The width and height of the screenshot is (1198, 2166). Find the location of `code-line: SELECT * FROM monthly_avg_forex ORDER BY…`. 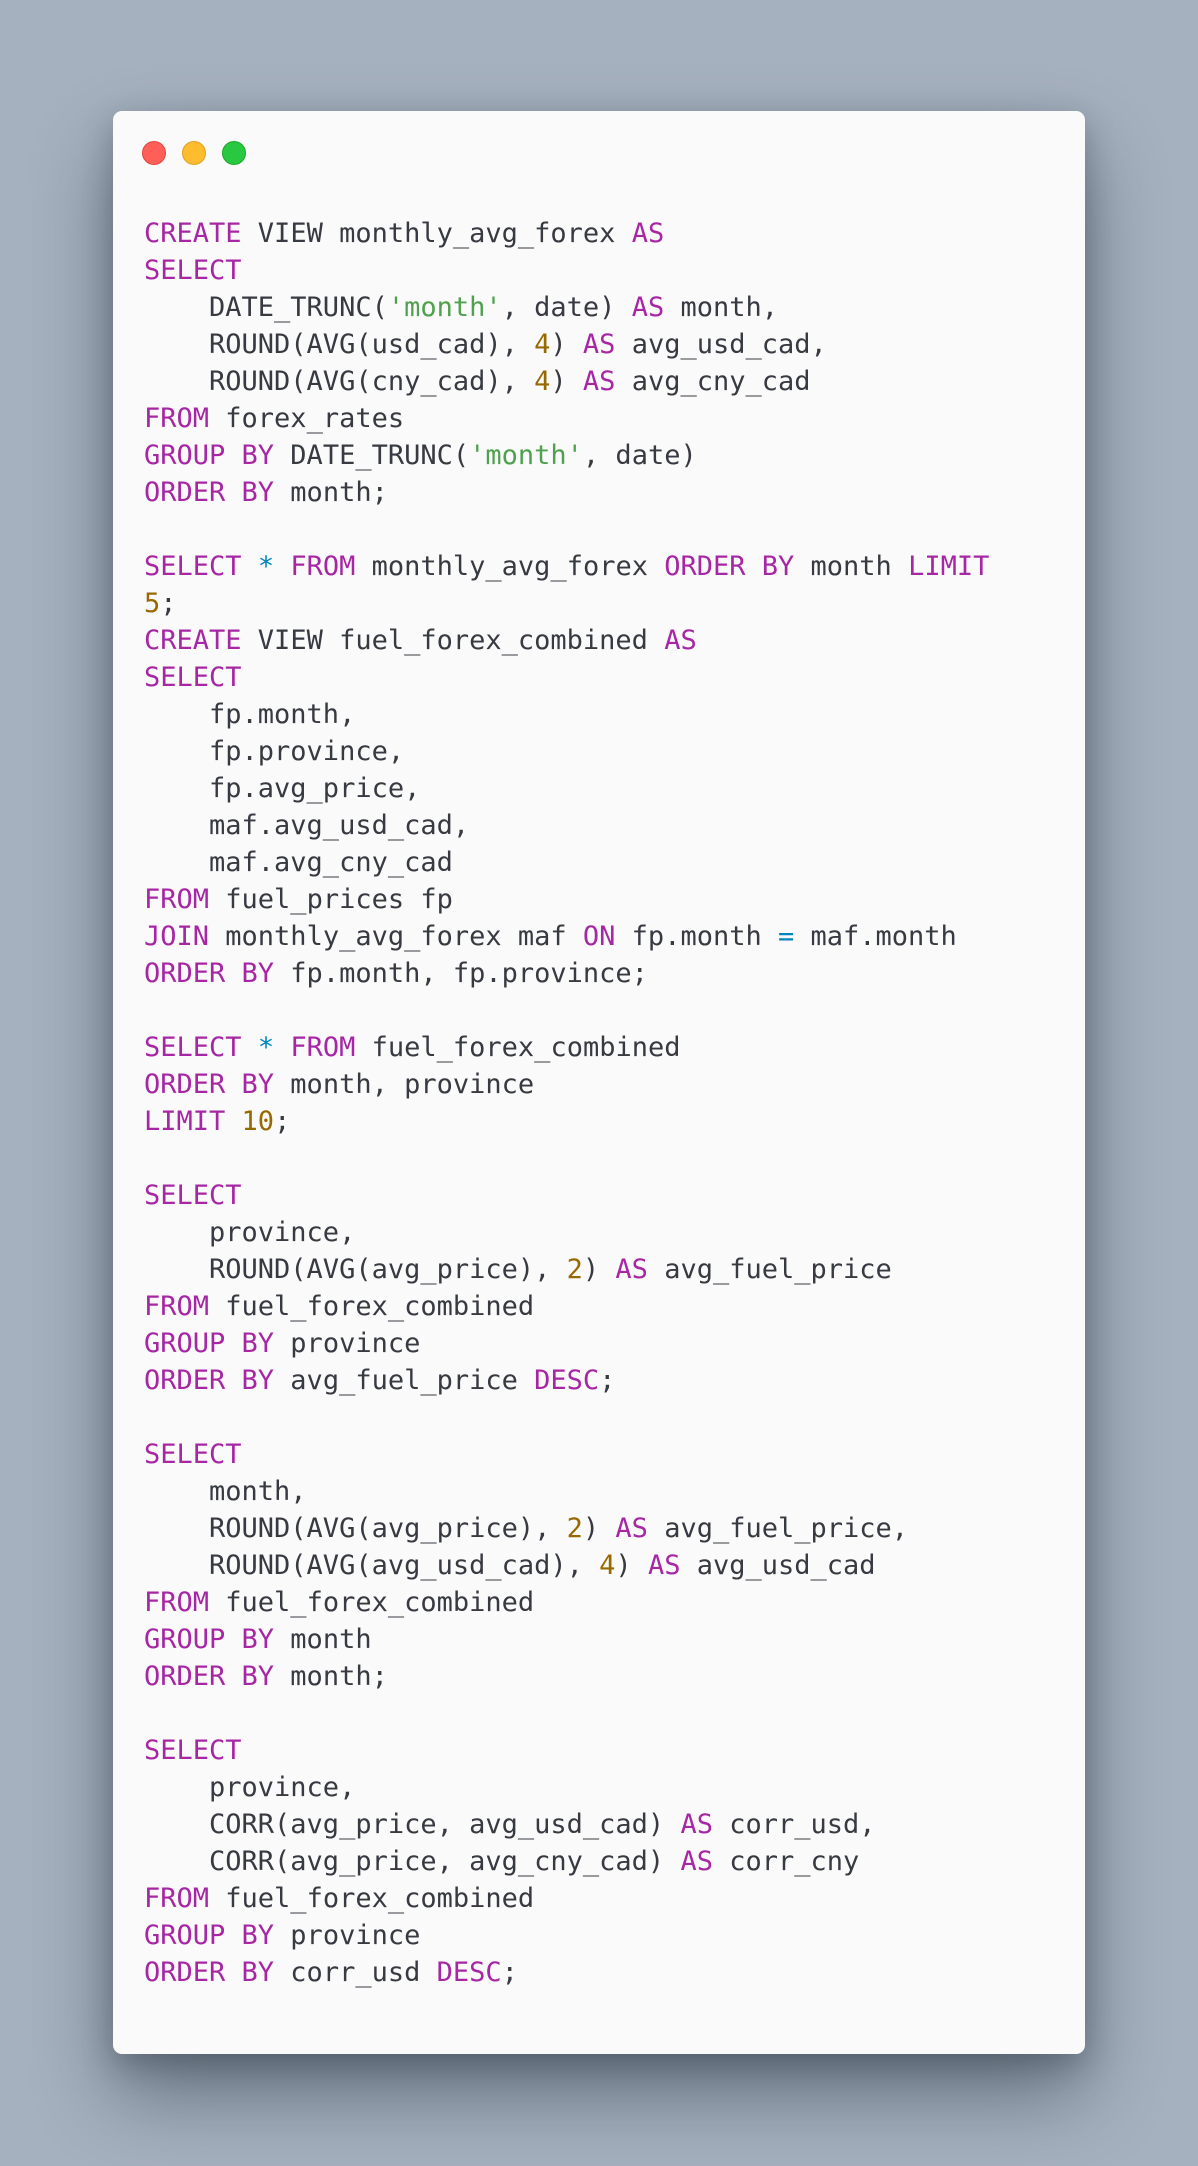

code-line: SELECT * FROM monthly_avg_forex ORDER BY… is located at coordinates (566, 566).